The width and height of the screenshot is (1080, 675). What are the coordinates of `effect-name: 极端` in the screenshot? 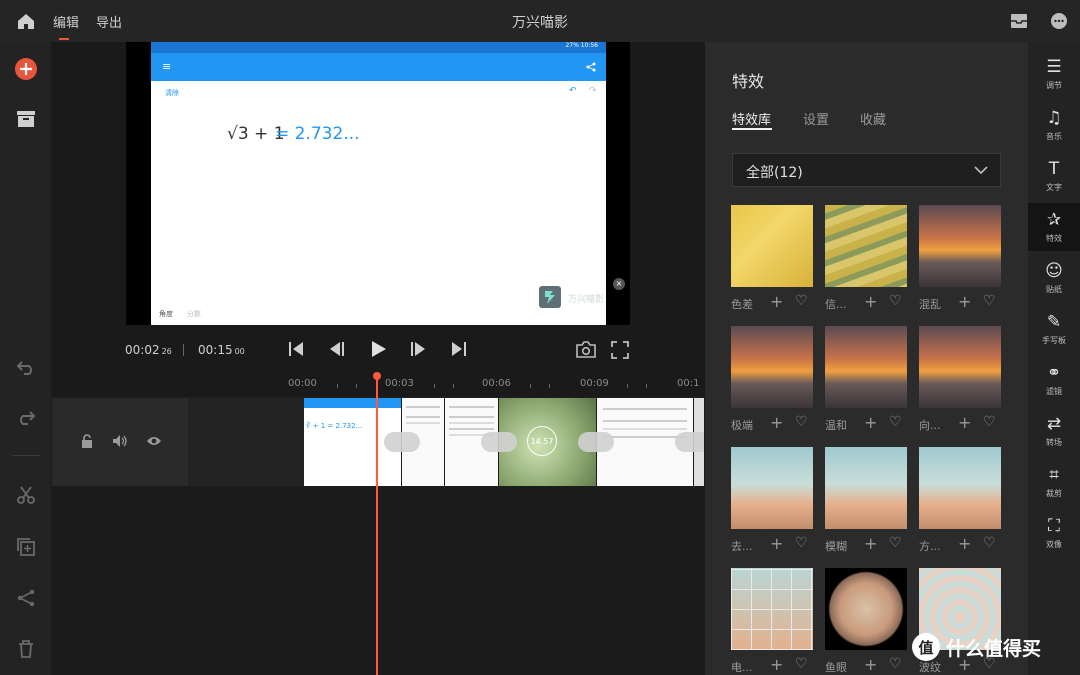 It's located at (742, 425).